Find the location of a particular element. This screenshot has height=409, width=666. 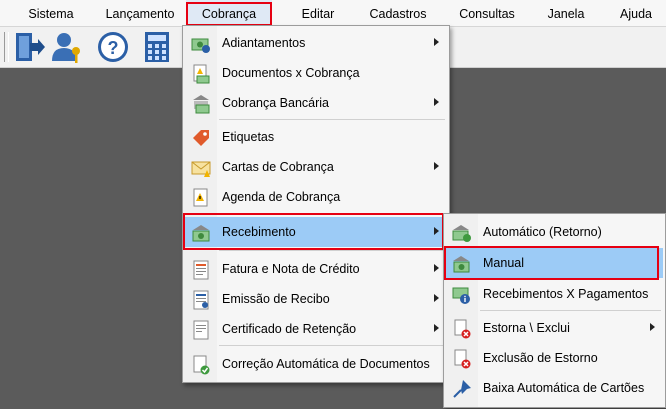

menu-item-baixa-automatica-de-cartoes: Baixa Automática de Cartões is located at coordinates (554, 388).